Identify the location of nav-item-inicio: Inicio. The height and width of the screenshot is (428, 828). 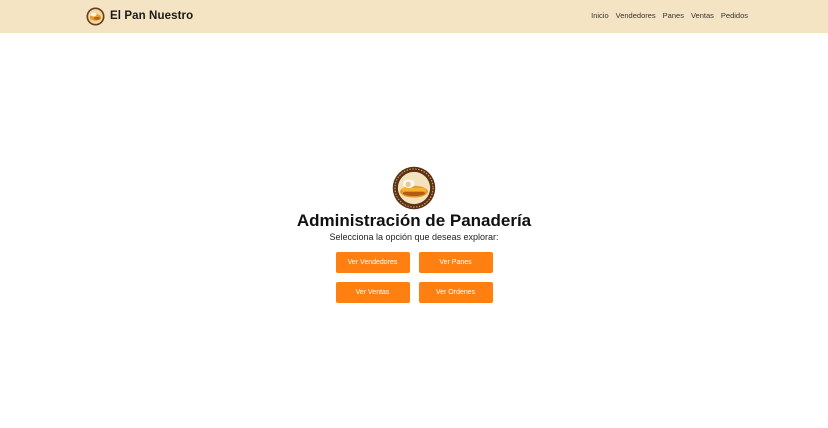
(600, 15).